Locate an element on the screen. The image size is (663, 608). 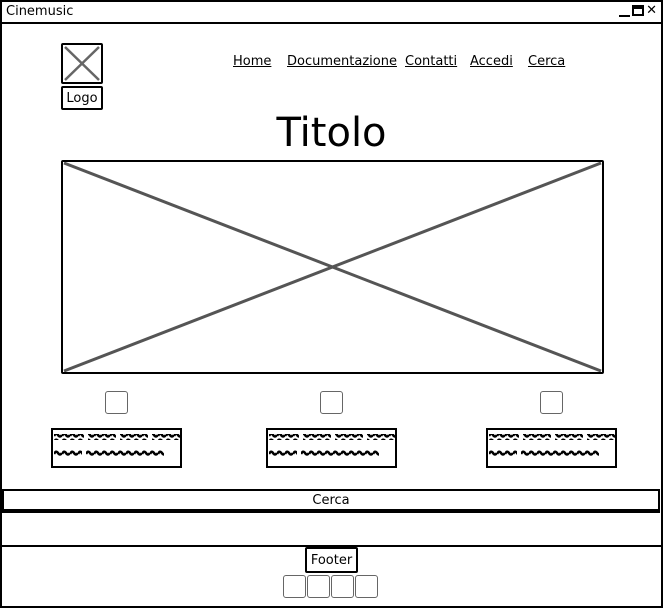
logo-label: Logo is located at coordinates (82, 98).